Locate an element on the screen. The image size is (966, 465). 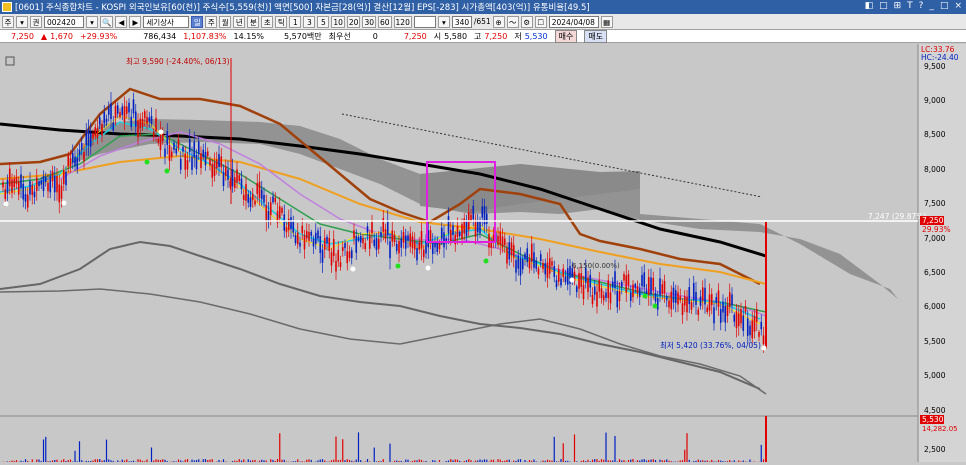
search-icon: 🔍 is located at coordinates (106, 22).